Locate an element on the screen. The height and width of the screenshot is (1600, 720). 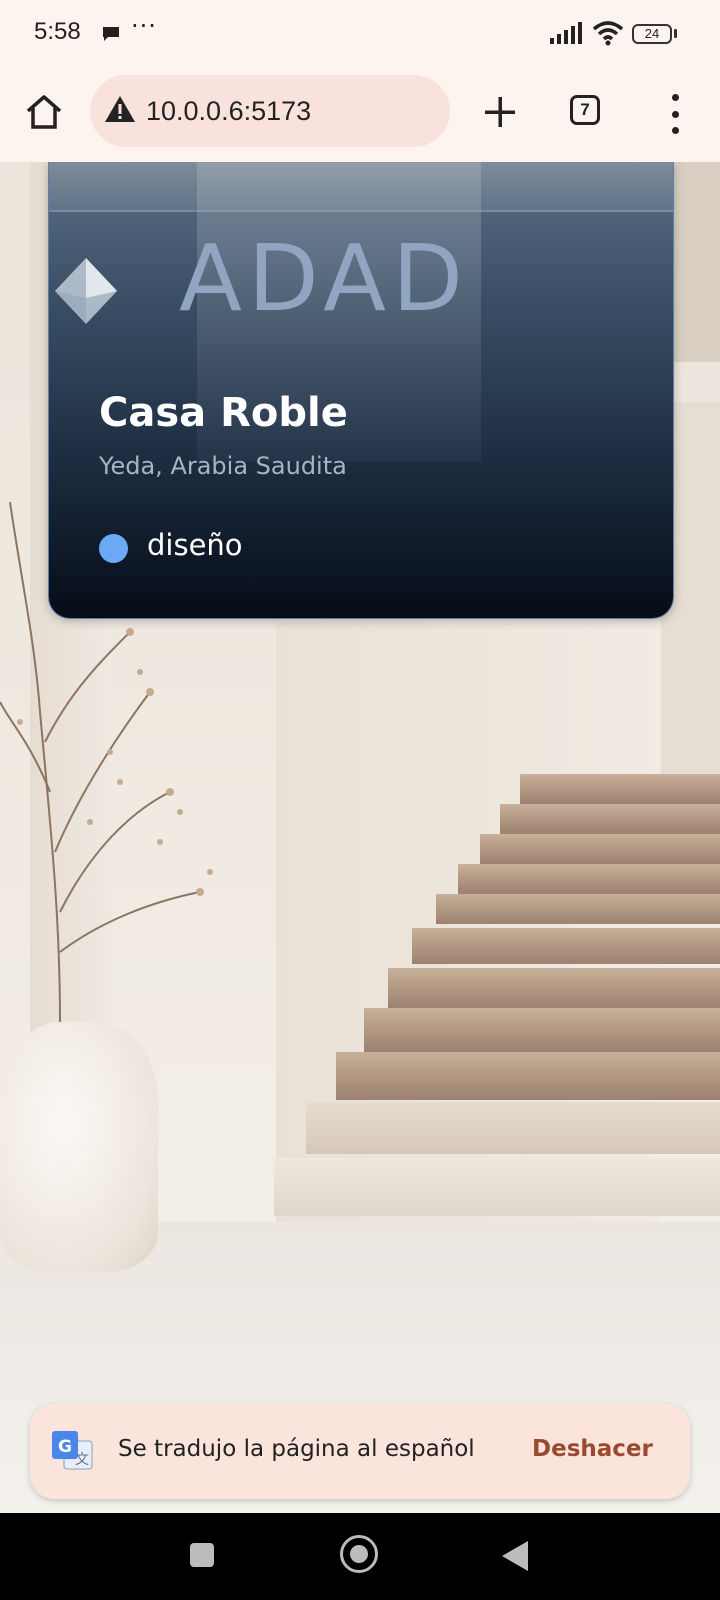
background-ceiling is located at coordinates (696, 262).